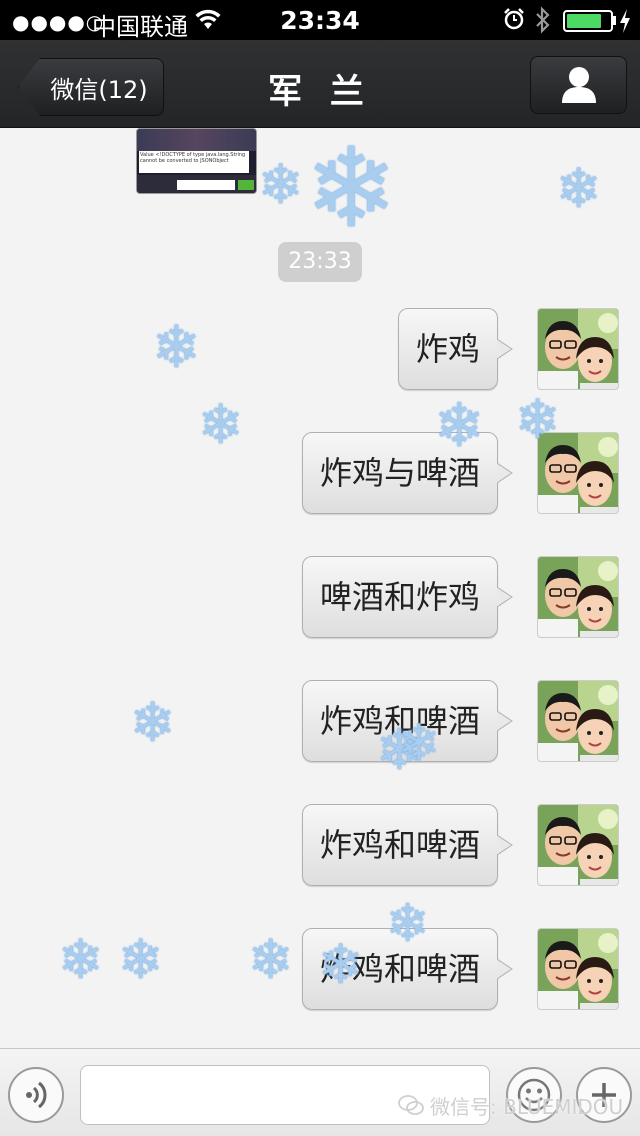  I want to click on message-bubble: 炸鸡与啤酒, so click(400, 473).